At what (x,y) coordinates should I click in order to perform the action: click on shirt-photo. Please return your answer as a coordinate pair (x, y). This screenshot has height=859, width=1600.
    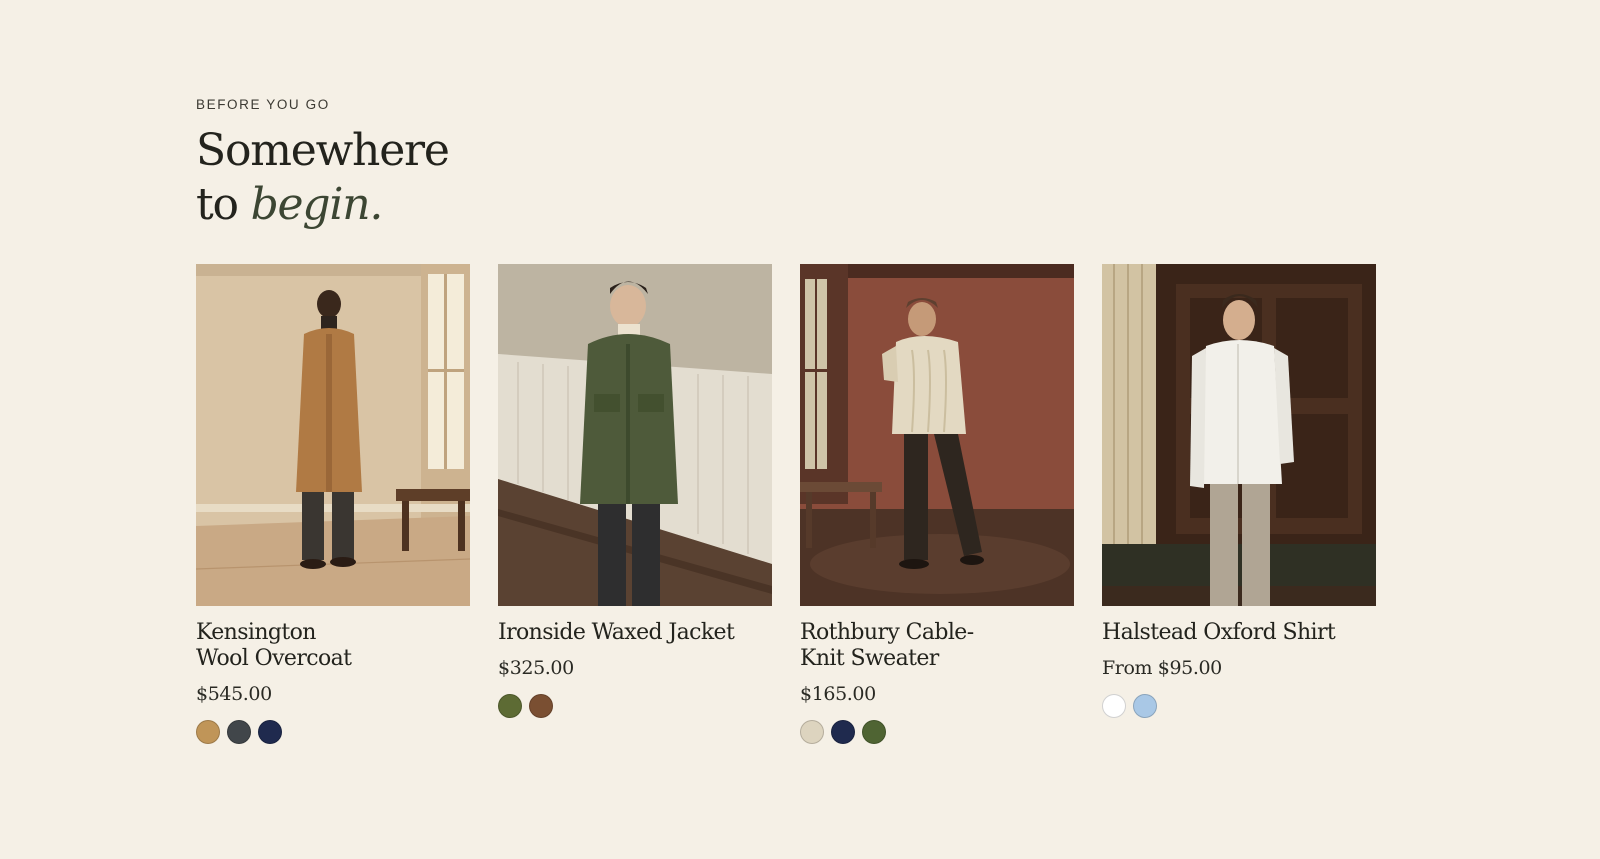
    Looking at the image, I should click on (1239, 435).